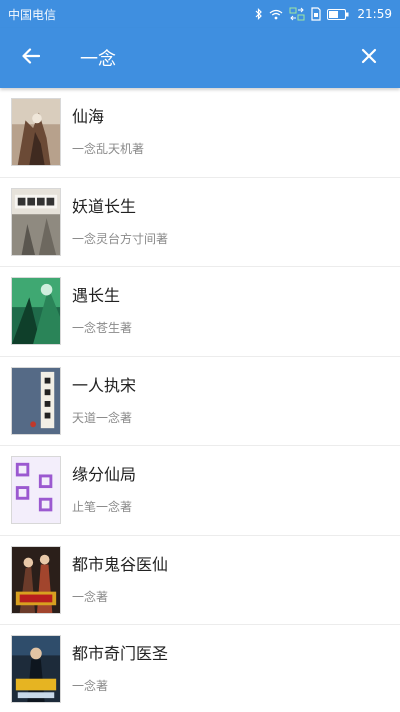 Image resolution: width=400 pixels, height=712 pixels. I want to click on book-result-item: 遇长生 一念苍生著, so click(200, 312).